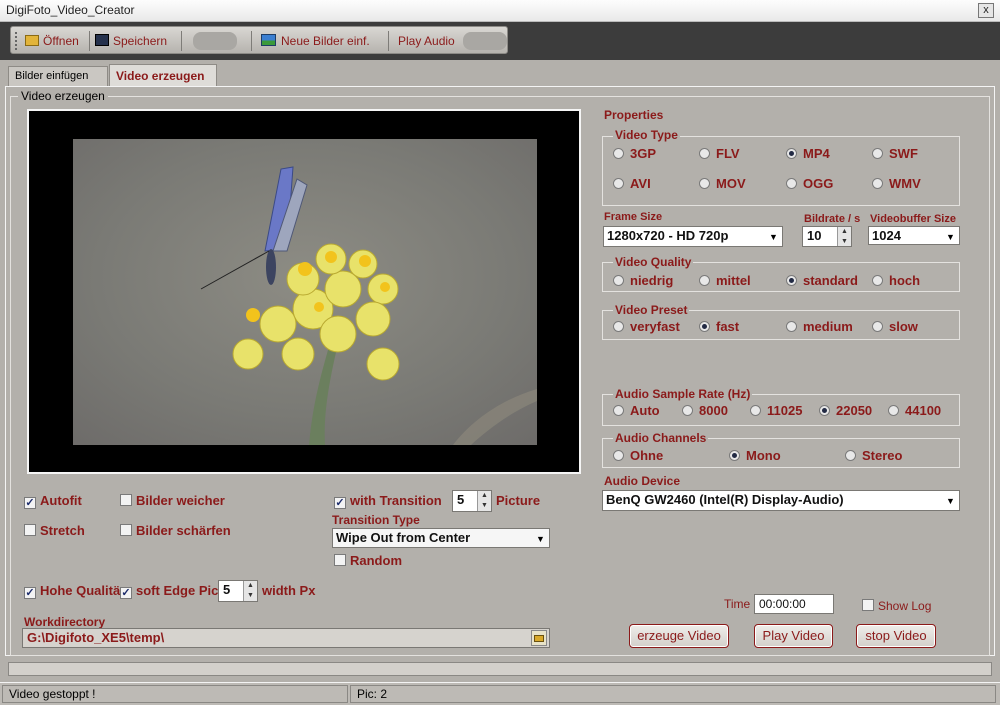 Image resolution: width=1000 pixels, height=705 pixels. What do you see at coordinates (645, 410) in the screenshot?
I see `radio-auto-label: Auto` at bounding box center [645, 410].